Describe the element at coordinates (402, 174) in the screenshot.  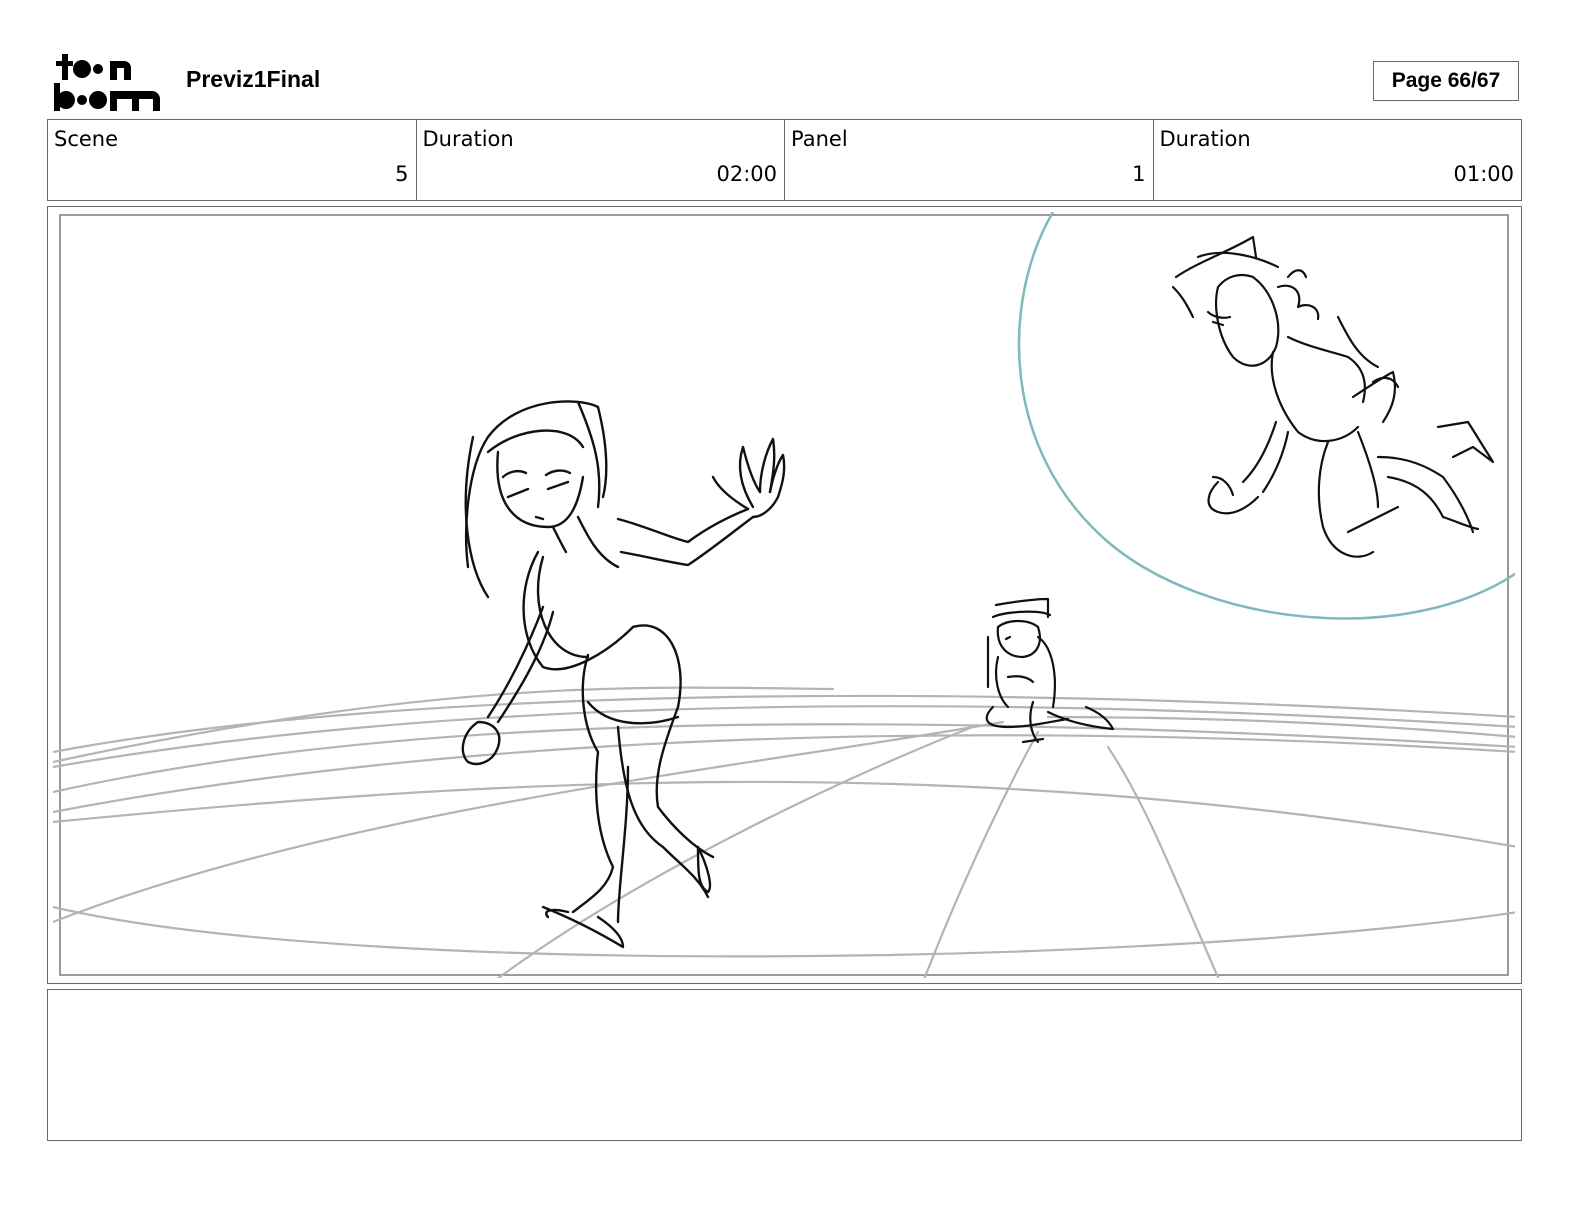
I see `scene-value: 5` at that location.